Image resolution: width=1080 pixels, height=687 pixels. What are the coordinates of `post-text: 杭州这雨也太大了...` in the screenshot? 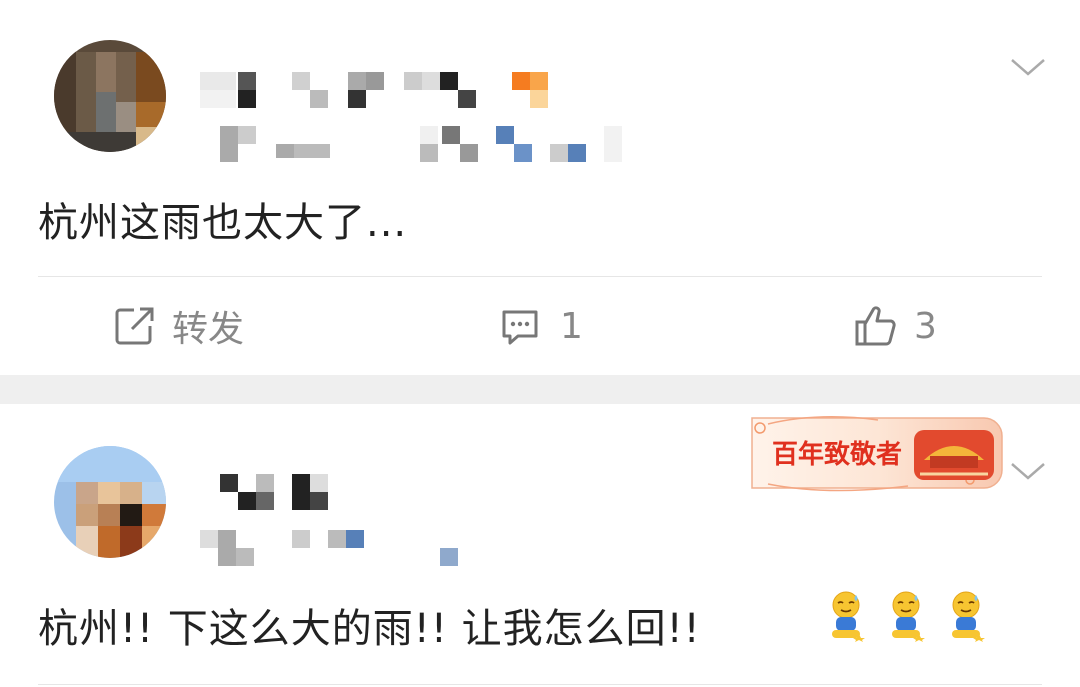 It's located at (223, 223).